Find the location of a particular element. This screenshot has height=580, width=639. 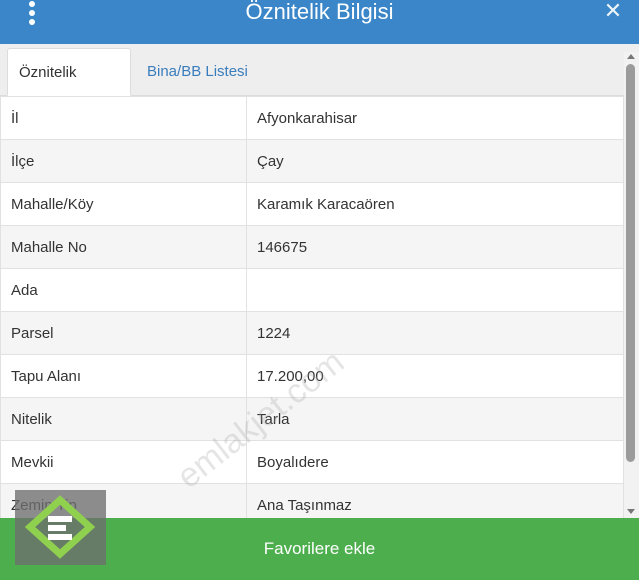

table-row: Mevkii Boyalıdere is located at coordinates (312, 462).